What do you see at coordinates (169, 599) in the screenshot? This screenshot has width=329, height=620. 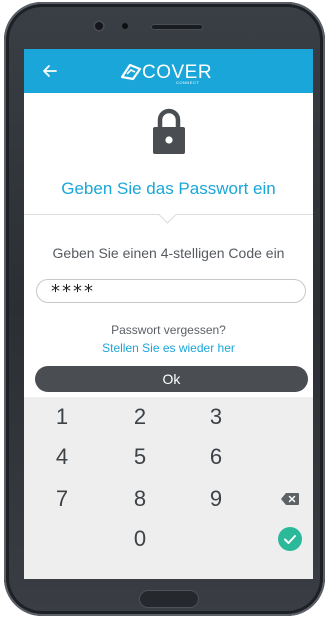 I see `home-button` at bounding box center [169, 599].